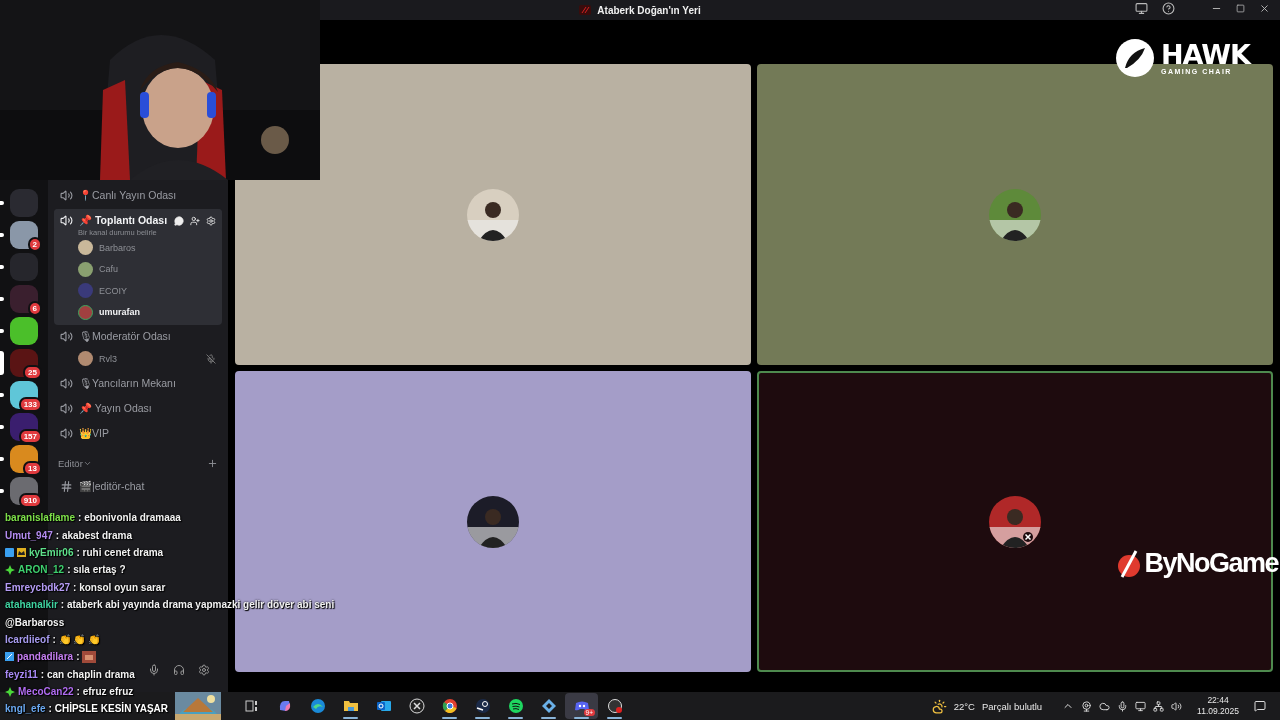 This screenshot has height=720, width=1280. What do you see at coordinates (40, 518) in the screenshot?
I see `chat-username: baranislaflame` at bounding box center [40, 518].